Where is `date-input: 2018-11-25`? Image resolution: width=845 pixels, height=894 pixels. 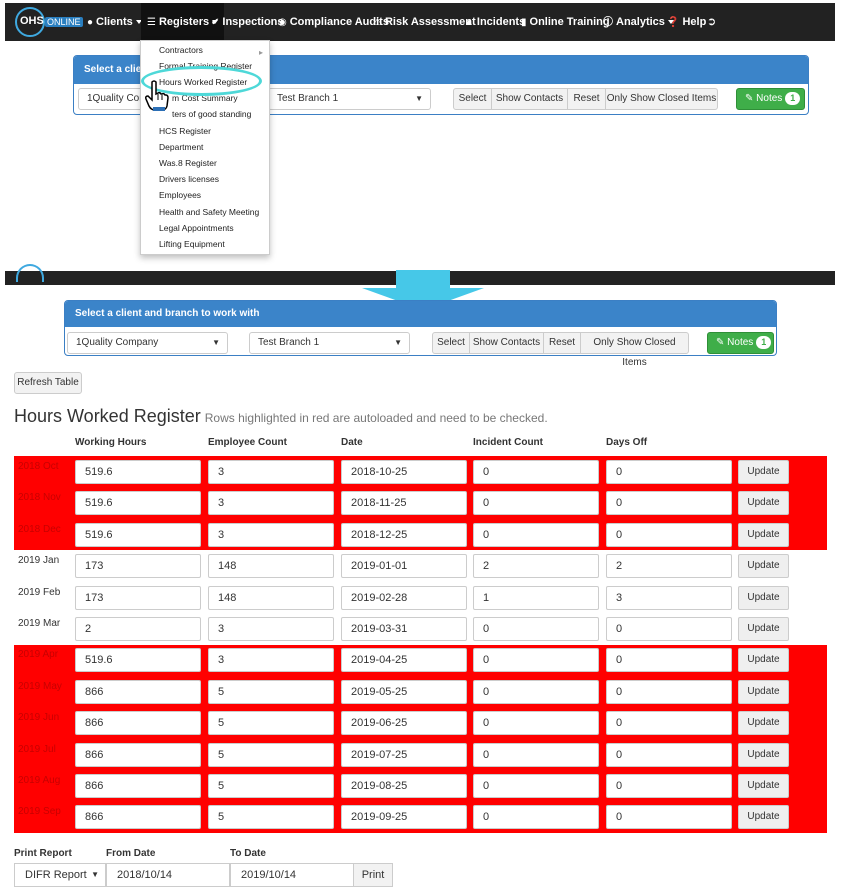 date-input: 2018-11-25 is located at coordinates (404, 503).